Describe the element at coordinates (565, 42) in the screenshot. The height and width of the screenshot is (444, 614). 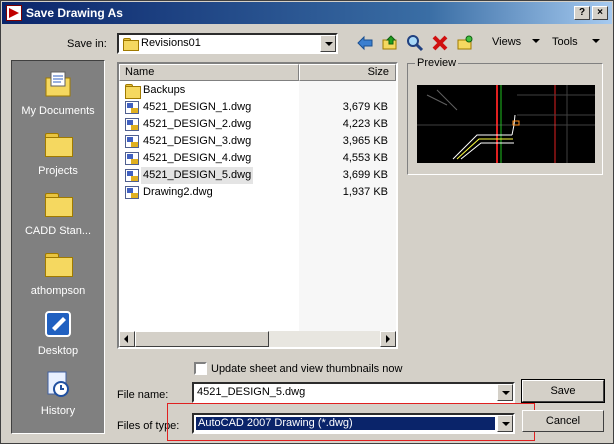
I see `tools-menu: Tools` at that location.